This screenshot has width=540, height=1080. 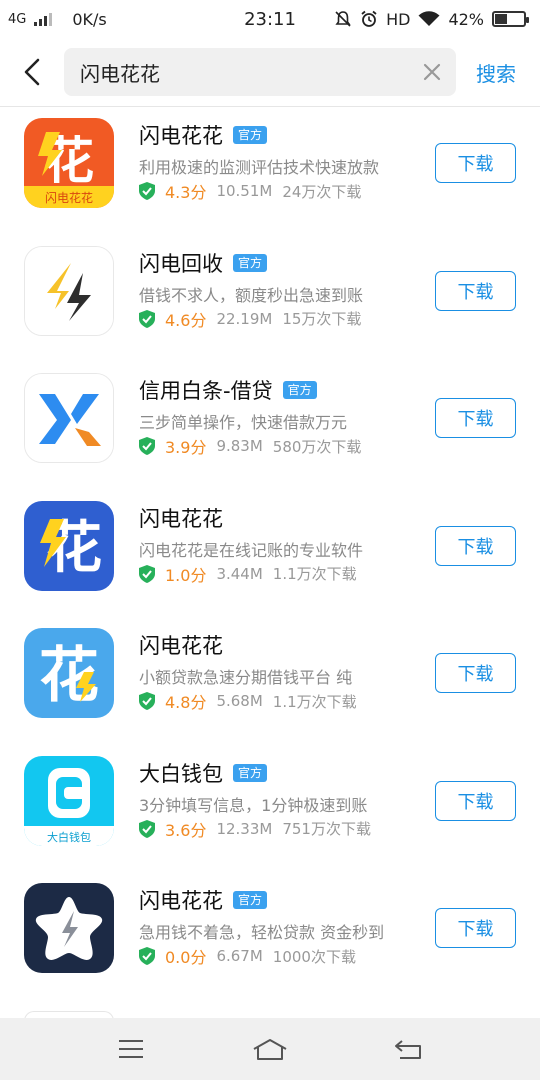 What do you see at coordinates (43, 19) in the screenshot?
I see `signal-icon` at bounding box center [43, 19].